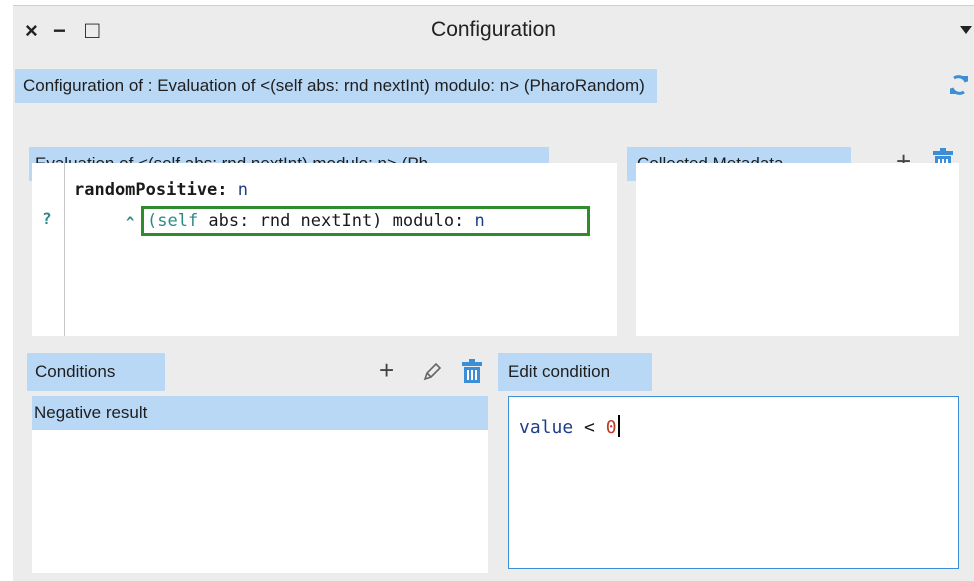  Describe the element at coordinates (151, 190) in the screenshot. I see `method-selector: randomPositive:` at that location.